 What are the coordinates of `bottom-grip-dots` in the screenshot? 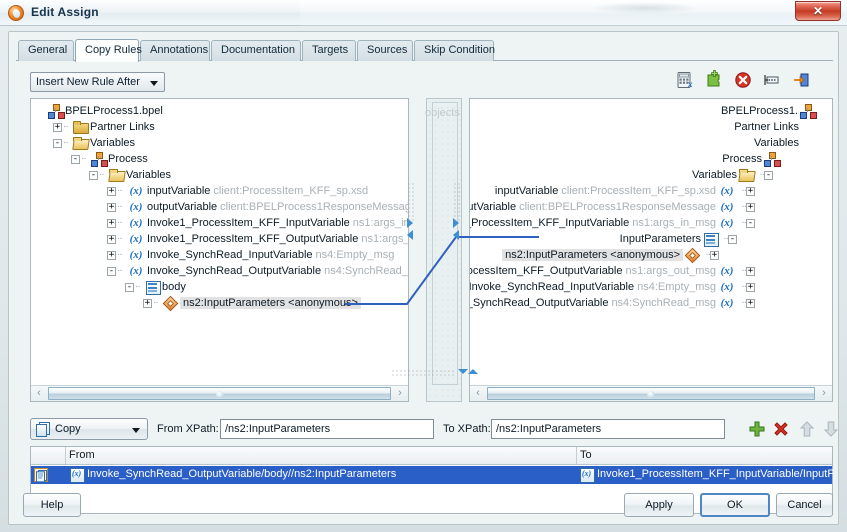 It's located at (423, 373).